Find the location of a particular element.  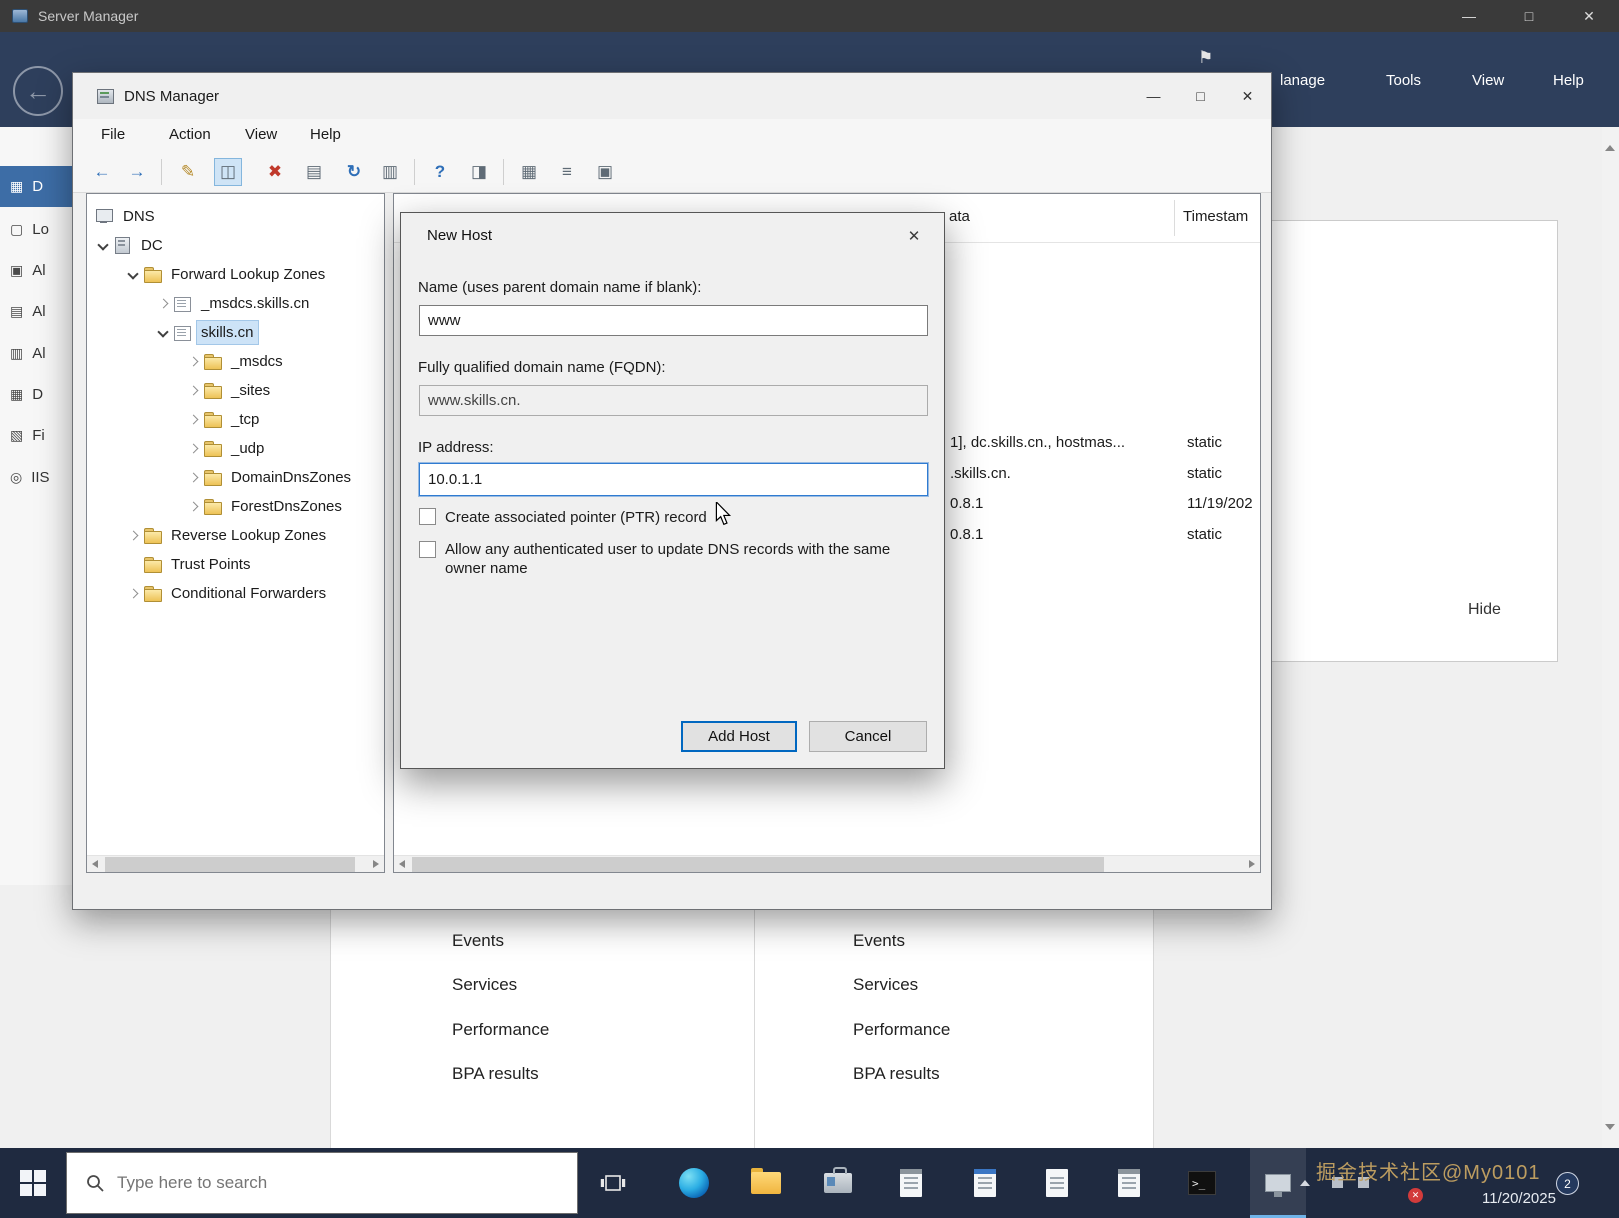

scroll-down-icon is located at coordinates (1610, 1127).